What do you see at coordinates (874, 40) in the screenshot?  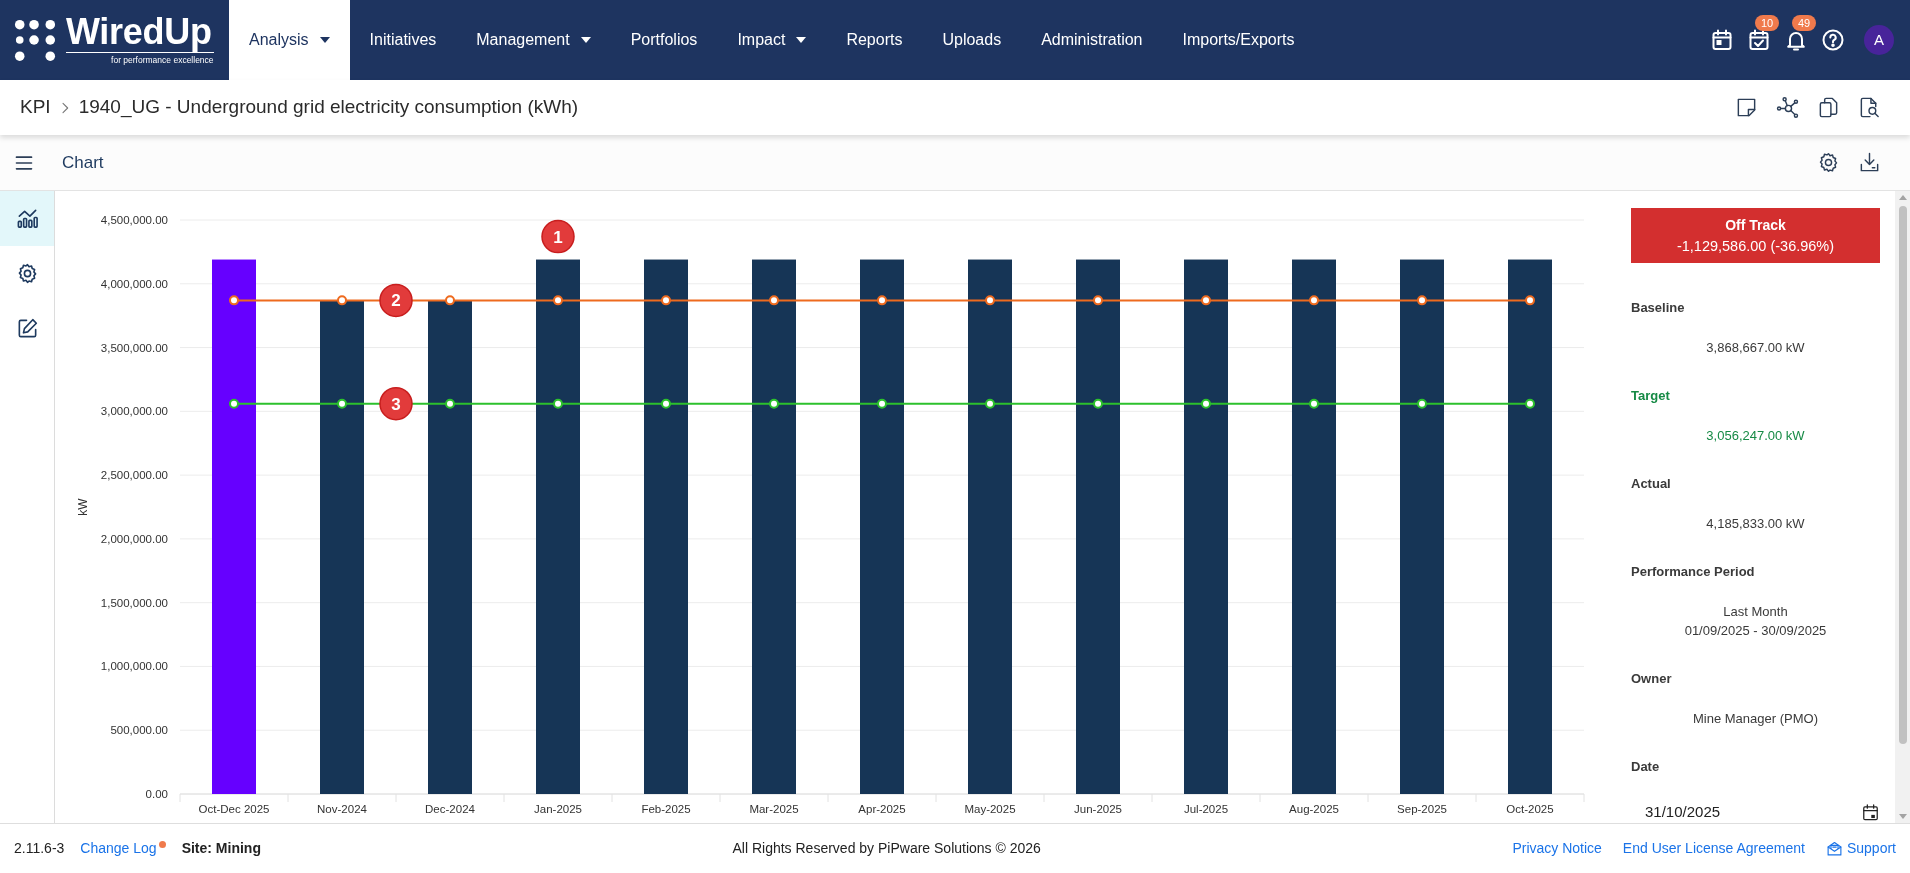 I see `nav-tab: Reports` at bounding box center [874, 40].